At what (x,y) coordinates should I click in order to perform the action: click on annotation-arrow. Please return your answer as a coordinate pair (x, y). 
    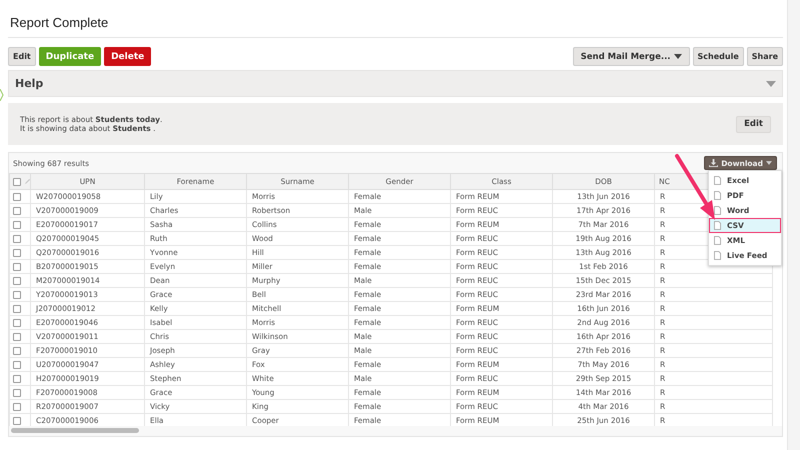
    Looking at the image, I should click on (695, 187).